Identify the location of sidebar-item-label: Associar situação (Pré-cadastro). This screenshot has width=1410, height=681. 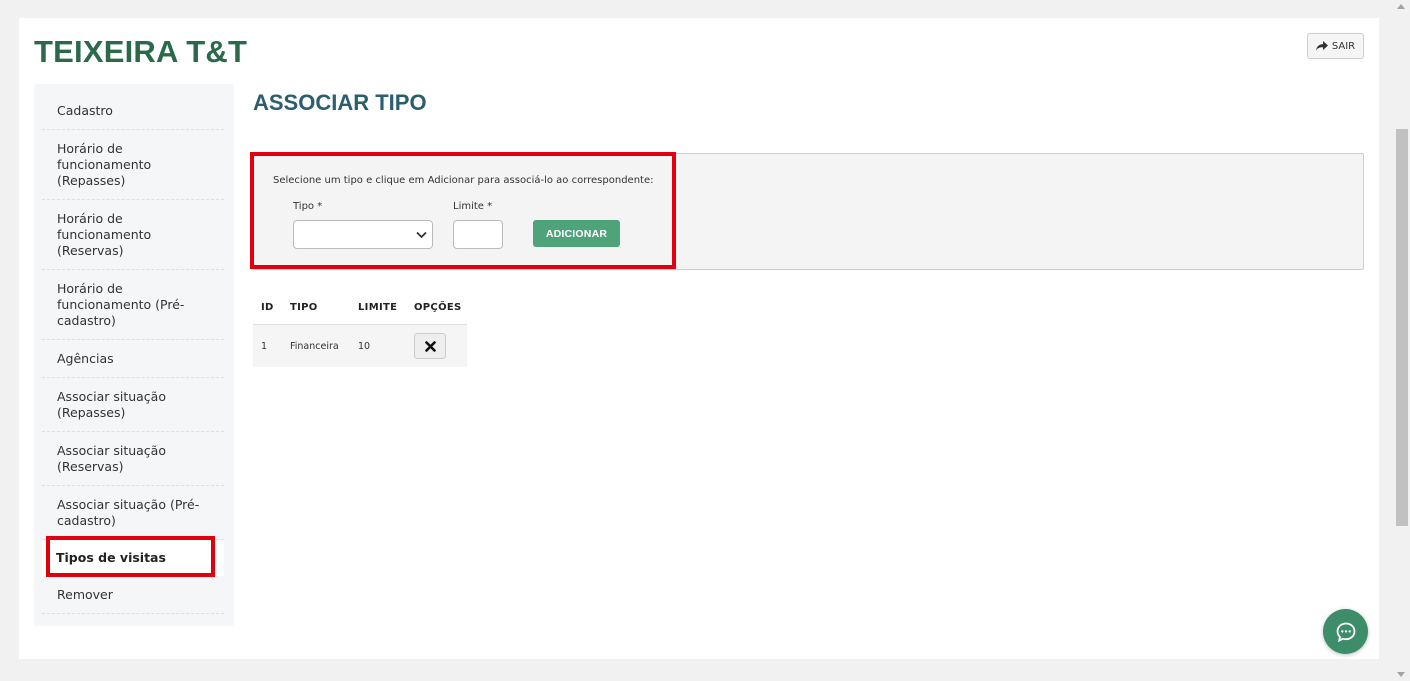
(128, 512).